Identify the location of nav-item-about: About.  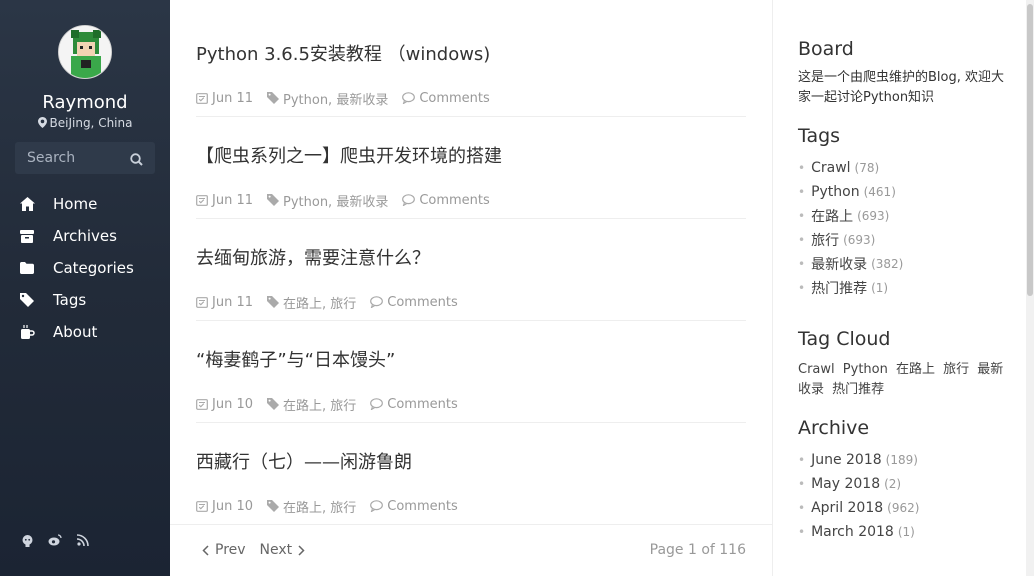
(85, 332).